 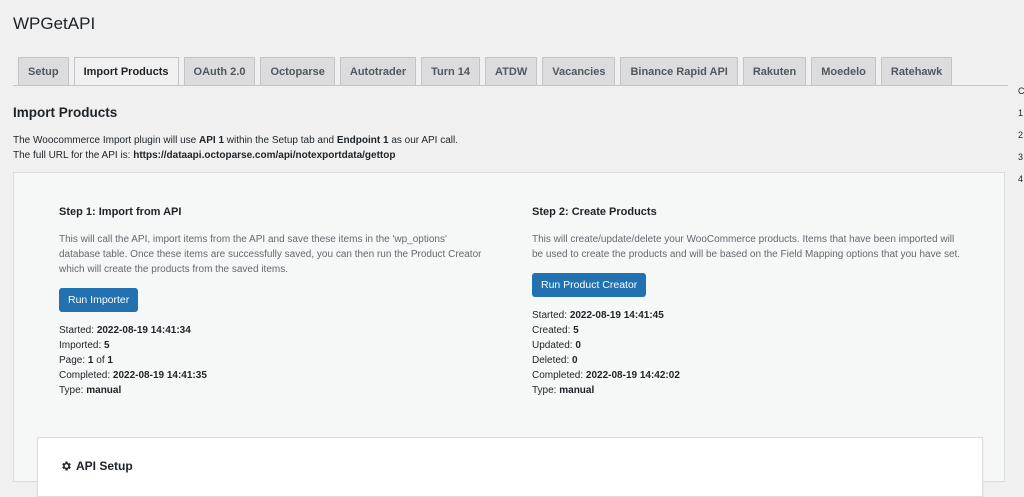 What do you see at coordinates (280, 140) in the screenshot?
I see `intro-text-part: within the Setup tab and` at bounding box center [280, 140].